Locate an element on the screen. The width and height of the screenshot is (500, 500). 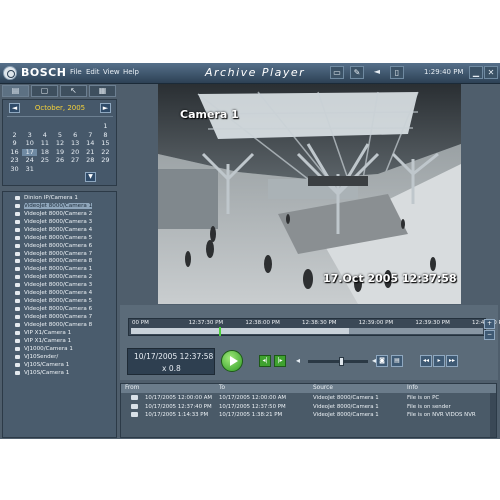
zoom-in-icon: + is located at coordinates (489, 323).